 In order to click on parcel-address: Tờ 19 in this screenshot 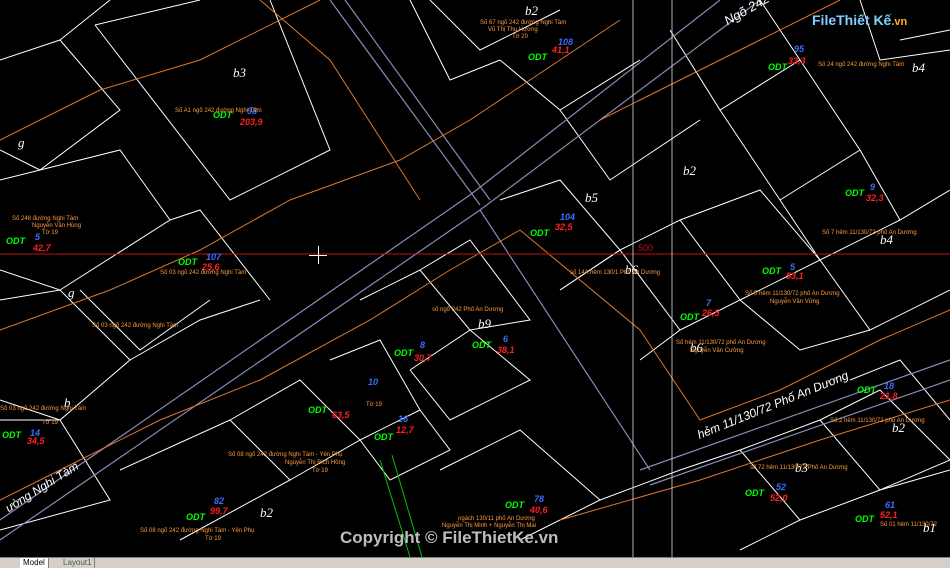, I will do `click(374, 405)`.